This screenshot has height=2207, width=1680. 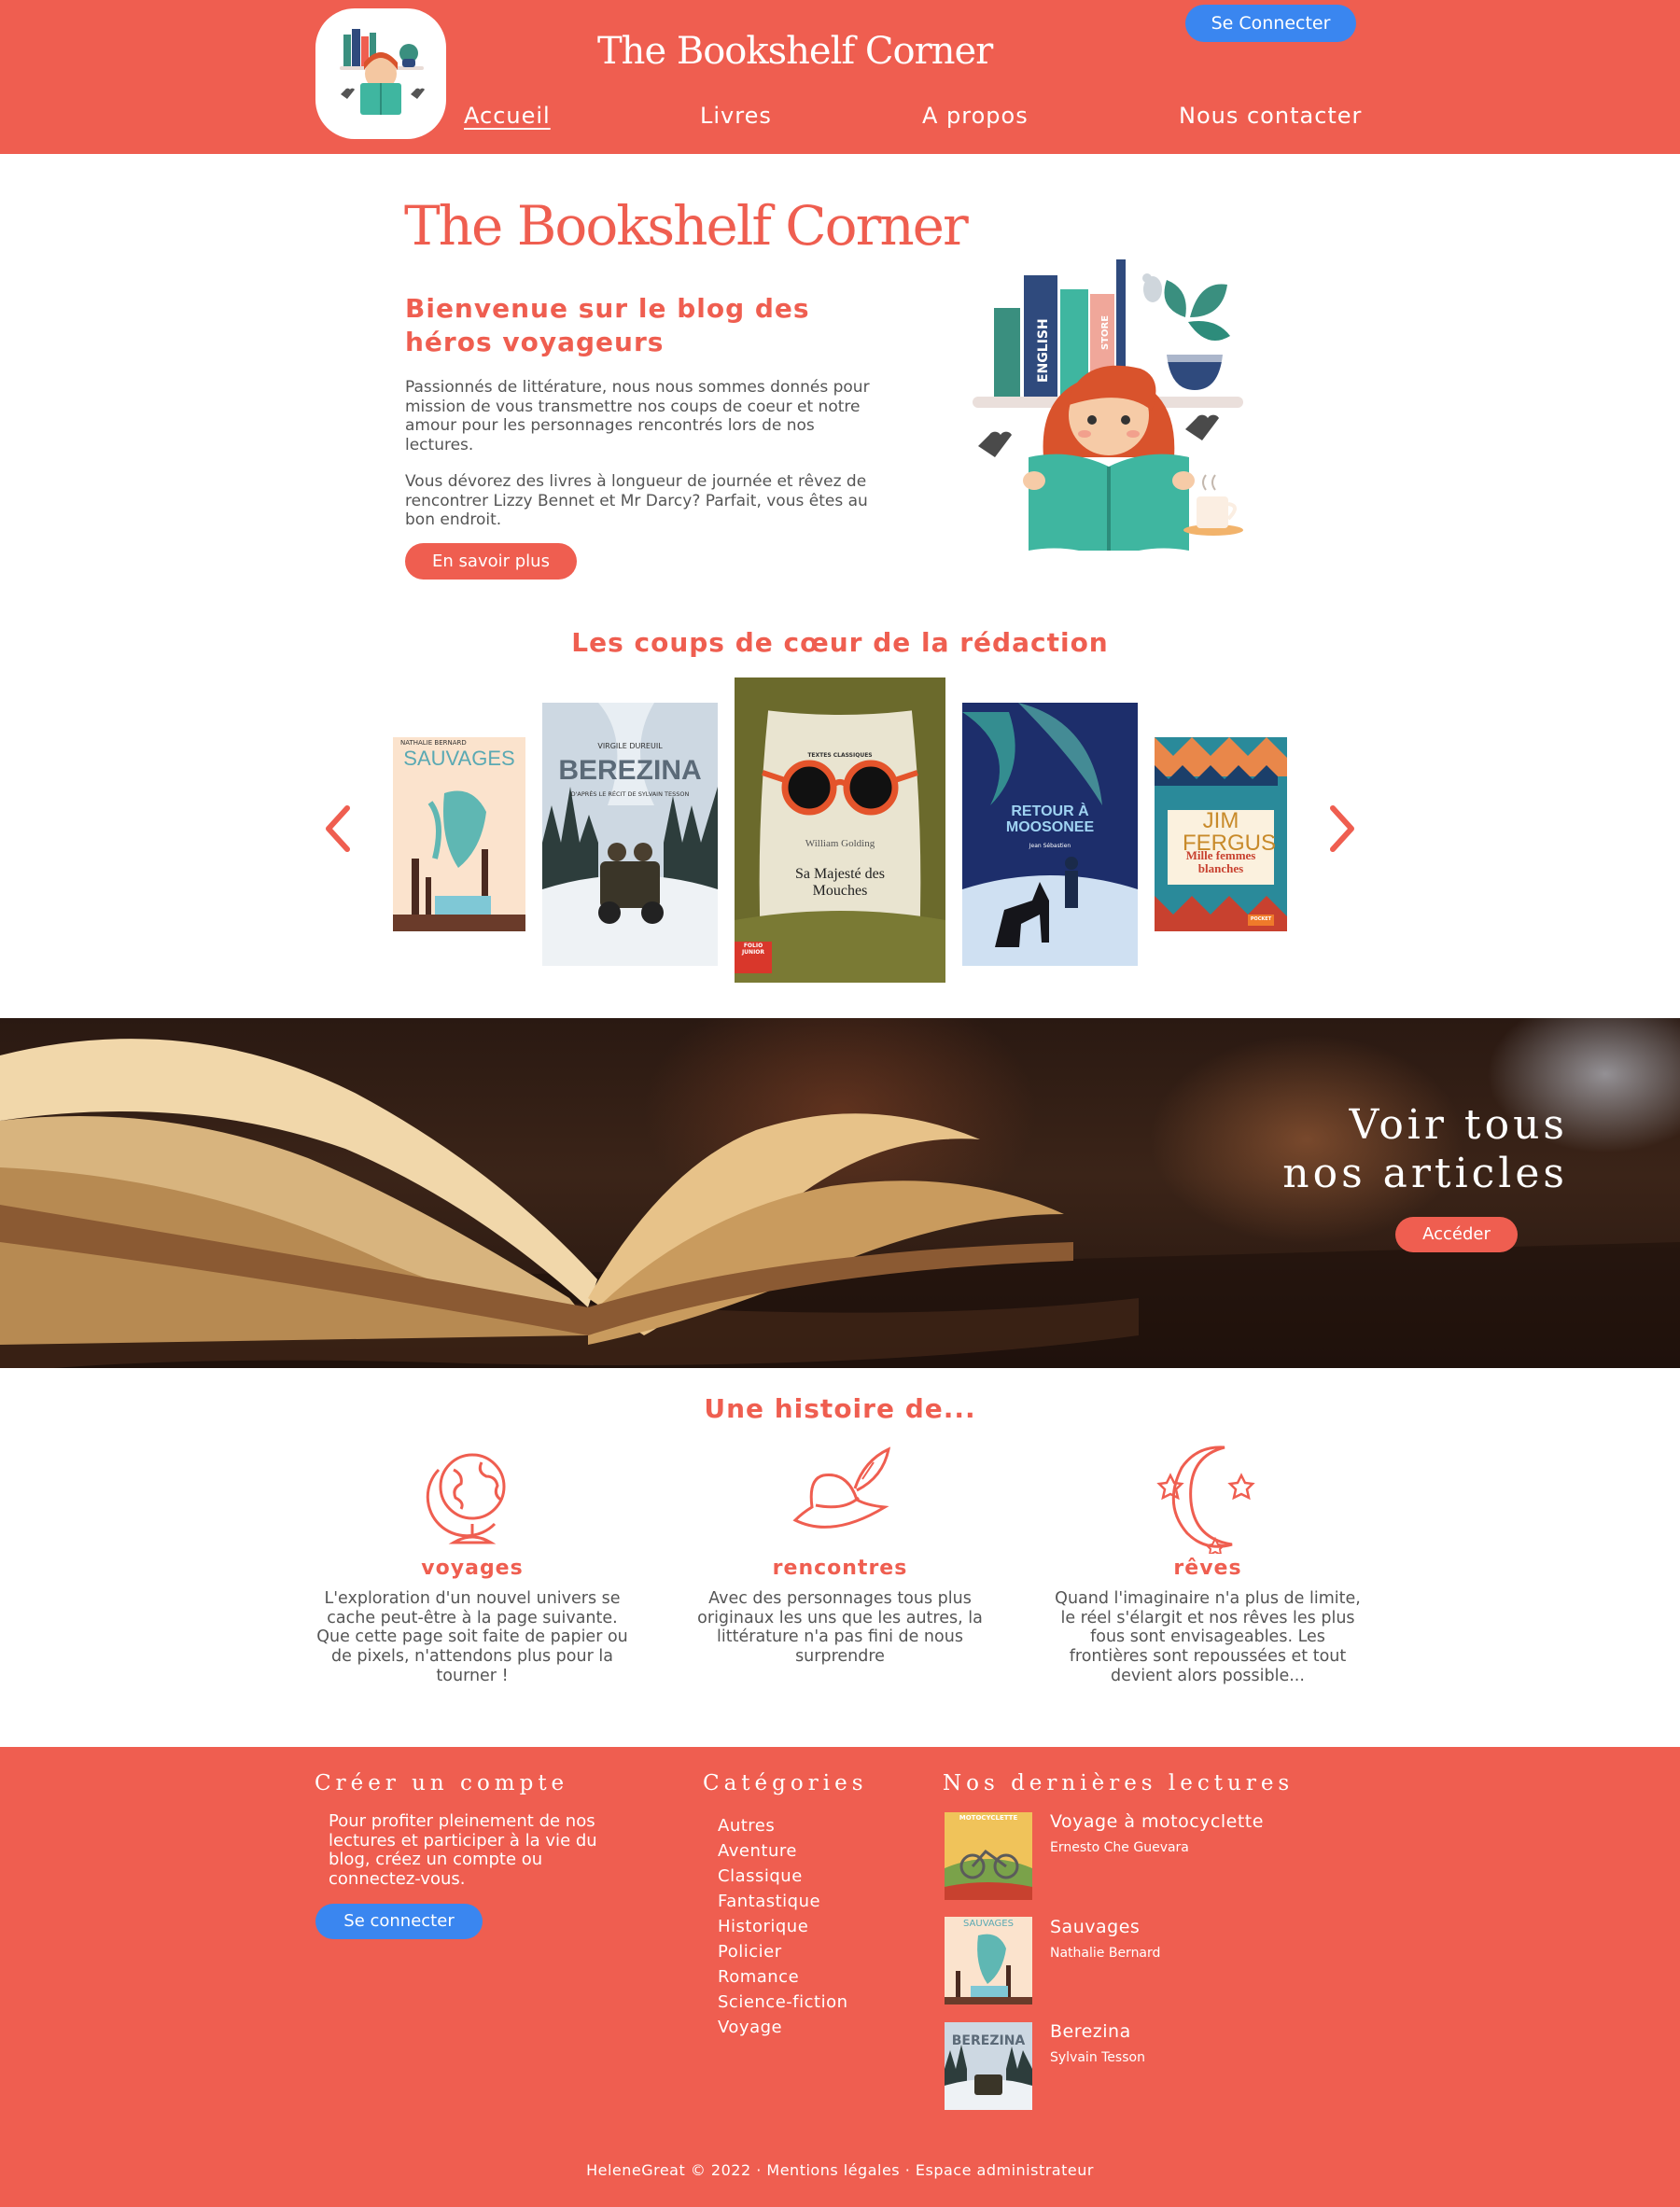 I want to click on latest-title-1: Voyage à motocyclette, so click(x=1157, y=1821).